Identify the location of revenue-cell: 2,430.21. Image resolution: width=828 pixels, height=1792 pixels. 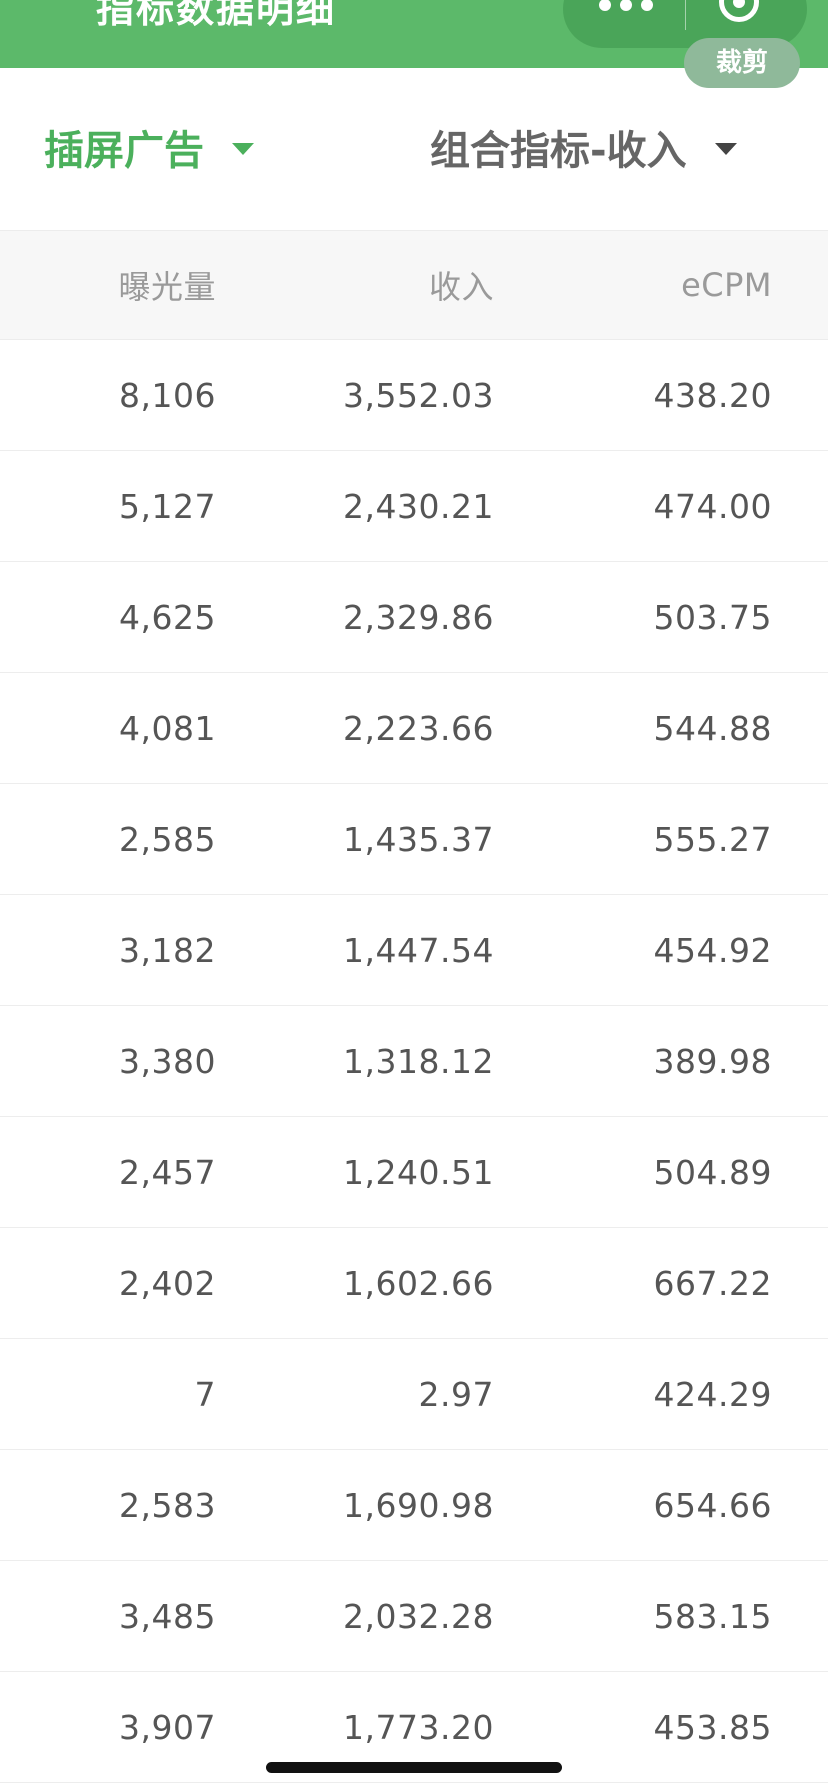
(418, 506).